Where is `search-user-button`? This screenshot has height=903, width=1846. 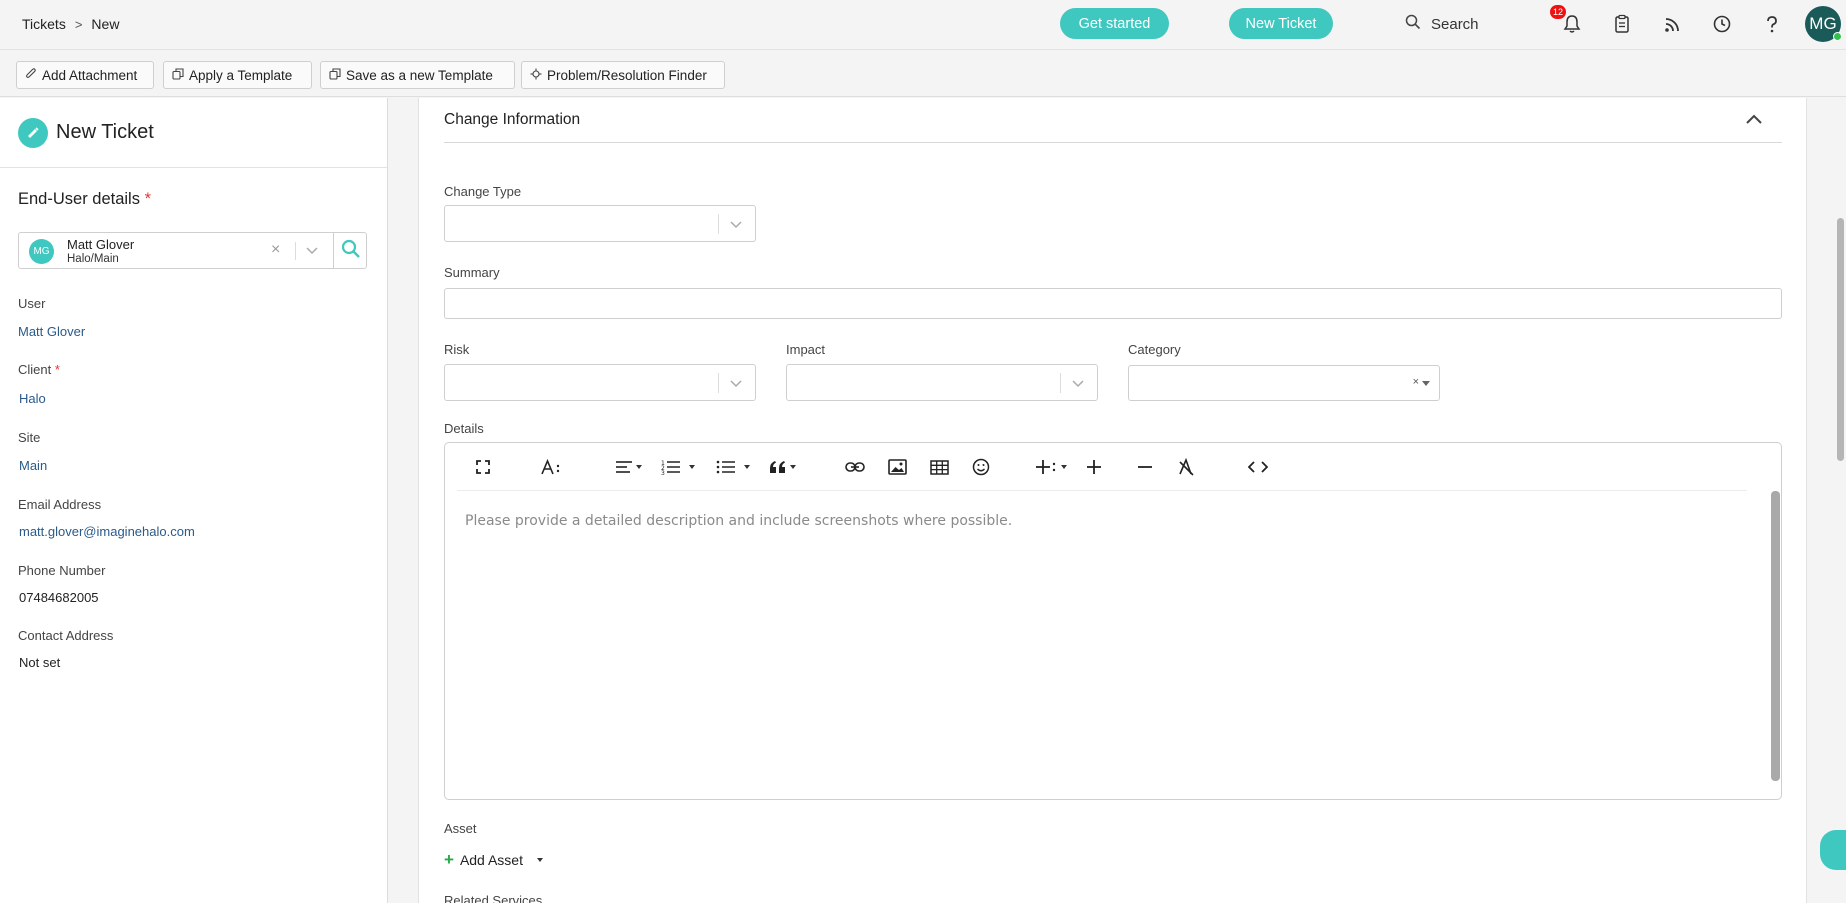
search-user-button is located at coordinates (350, 250).